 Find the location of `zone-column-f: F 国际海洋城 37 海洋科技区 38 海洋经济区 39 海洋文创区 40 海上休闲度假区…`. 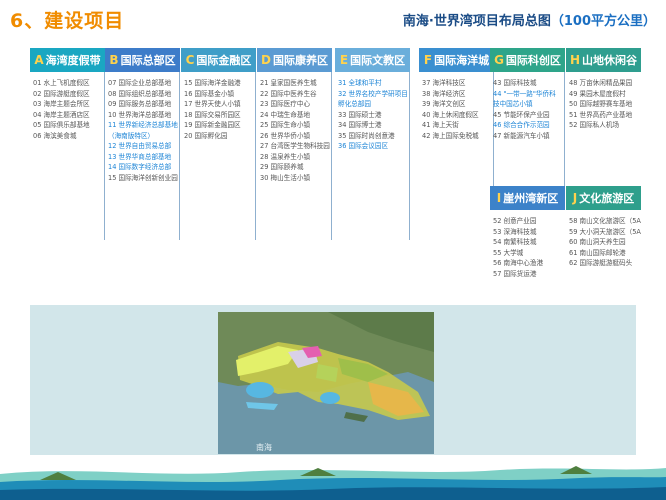

zone-column-f: F 国际海洋城 37 海洋科技区 38 海洋经济区 39 海洋文创区 40 海上休闲度假区… is located at coordinates (456, 144).